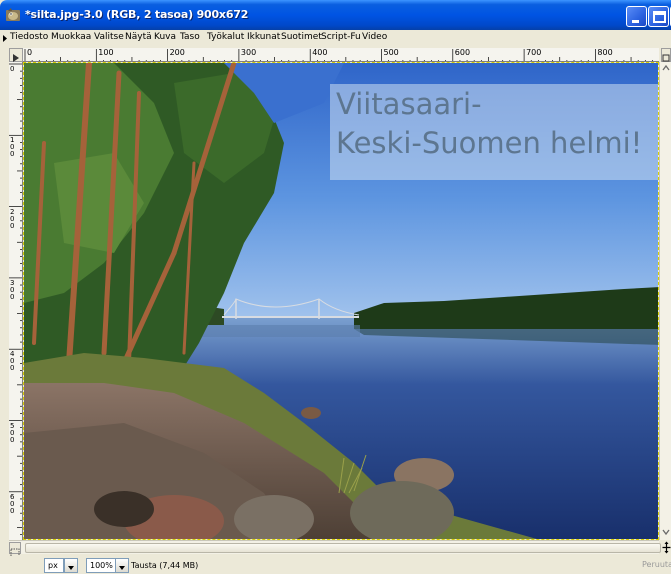 Image resolution: width=671 pixels, height=574 pixels. I want to click on menu-item-tiedosto: Tiedosto, so click(29, 37).